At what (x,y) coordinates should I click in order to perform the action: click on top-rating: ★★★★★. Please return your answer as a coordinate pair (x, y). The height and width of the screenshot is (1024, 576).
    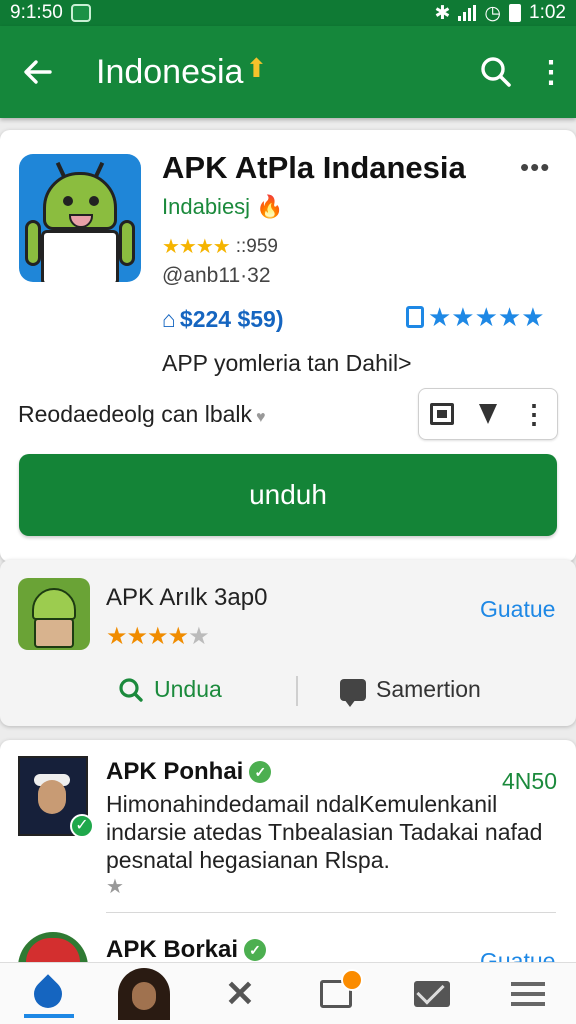
    Looking at the image, I should click on (475, 317).